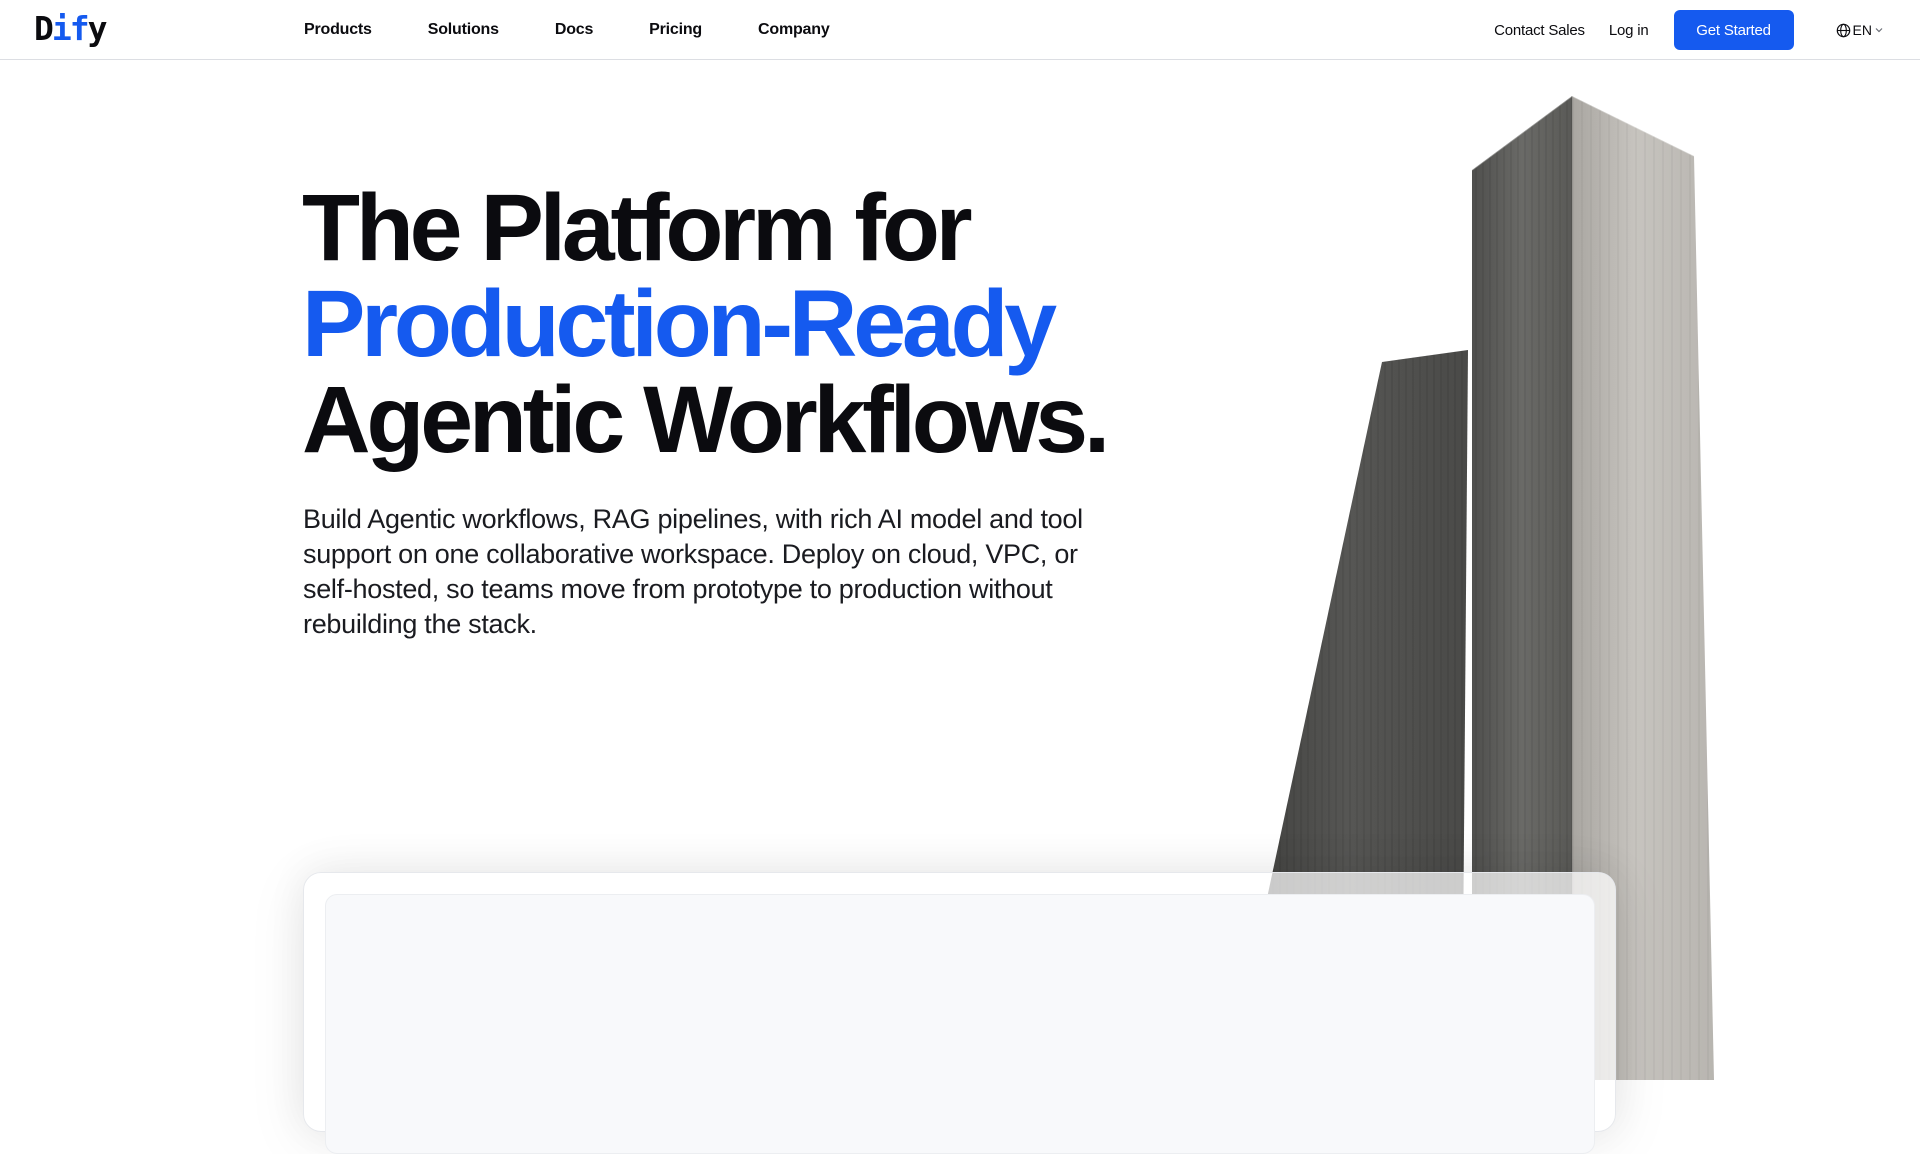  I want to click on hero-title-line-2: Production-Ready, so click(679, 324).